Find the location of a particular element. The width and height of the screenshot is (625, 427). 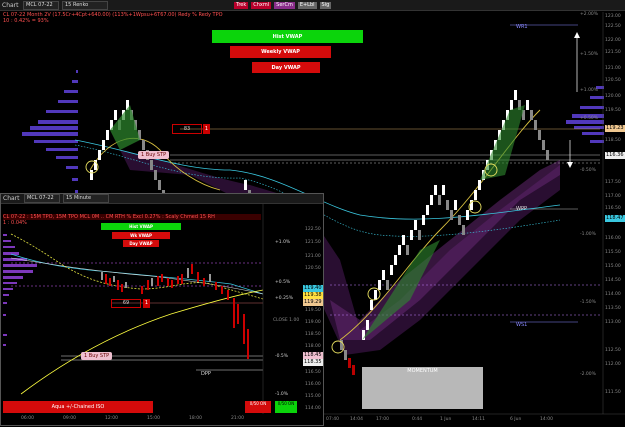

main-hist-vwap-label: Hist VWAP is located at coordinates (287, 36).